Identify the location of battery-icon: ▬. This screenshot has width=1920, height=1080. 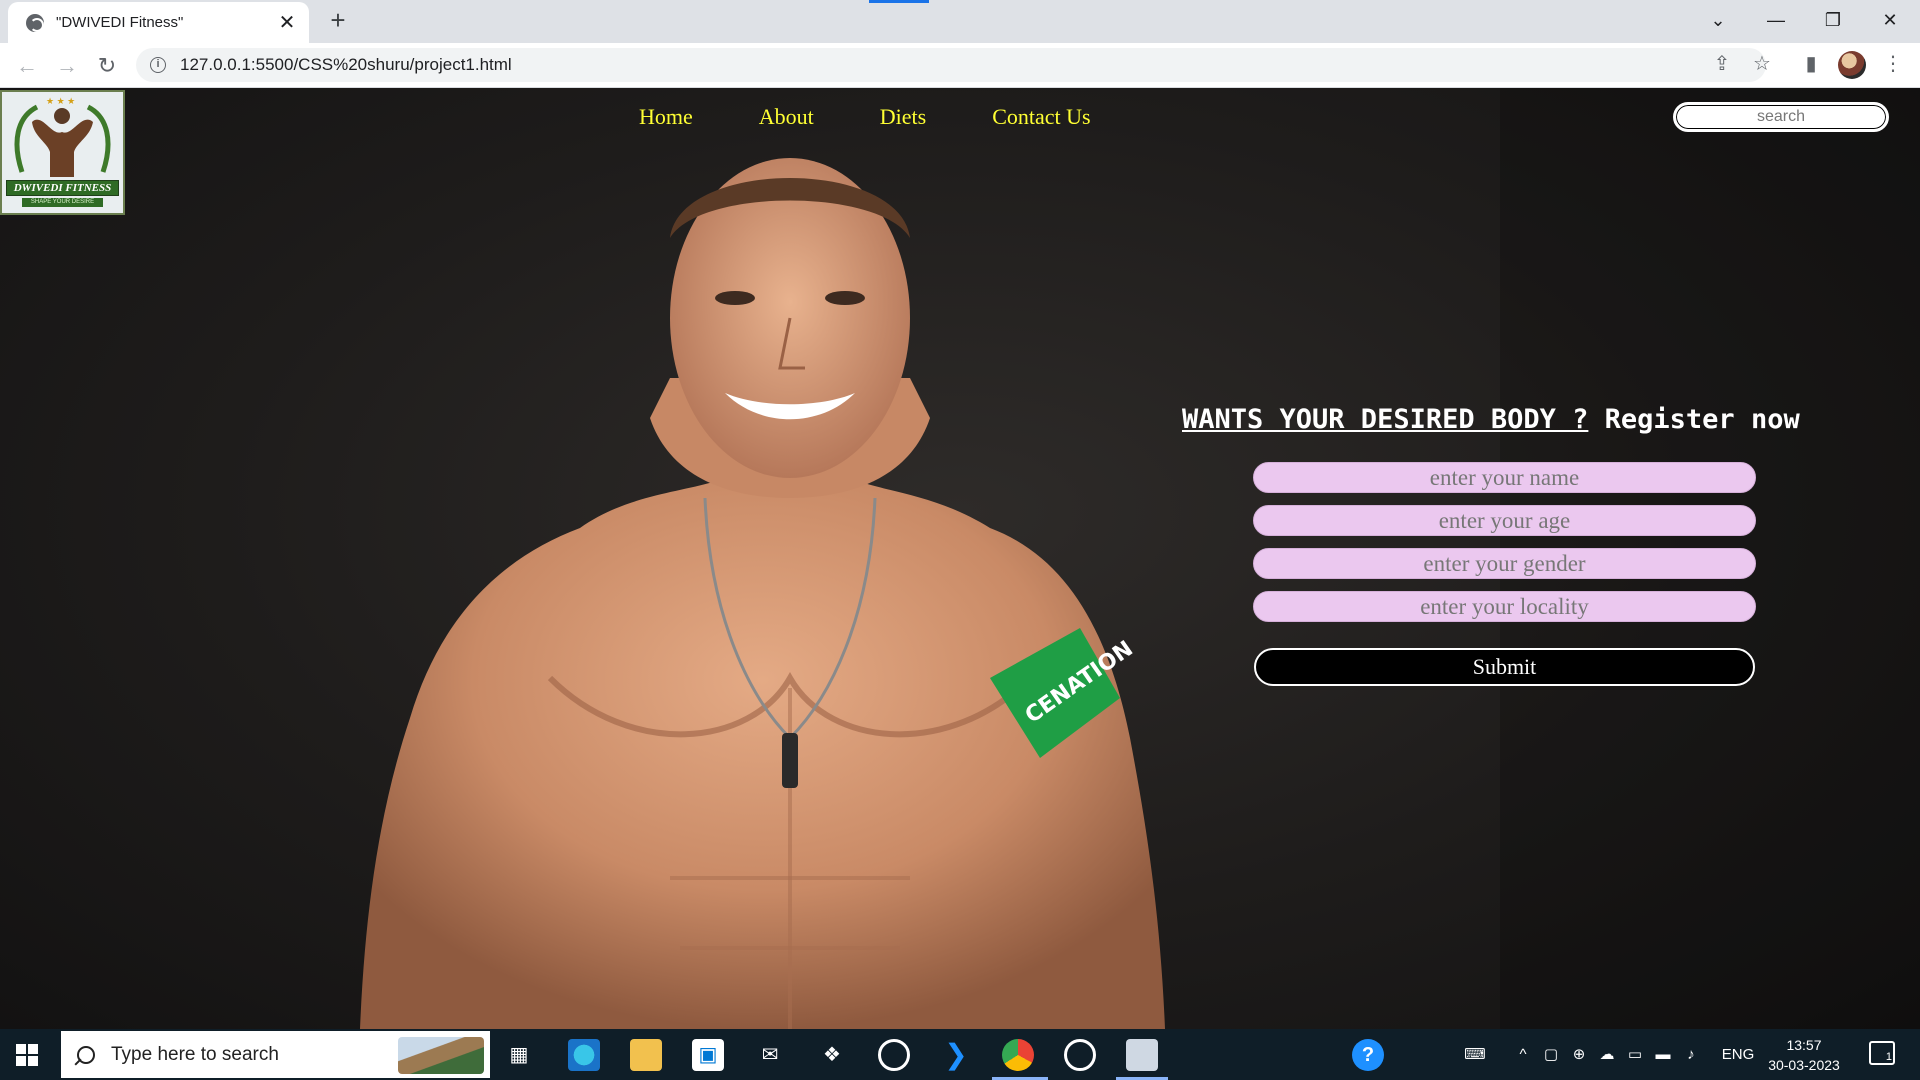
(1663, 1055).